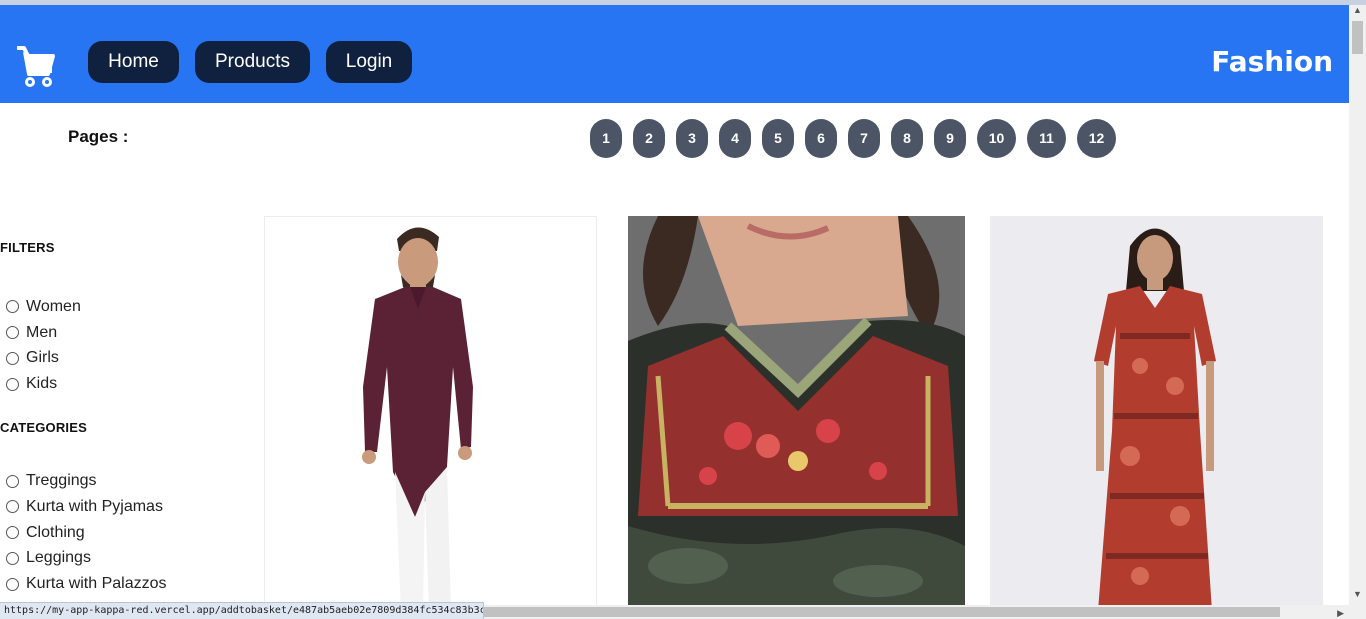  Describe the element at coordinates (649, 138) in the screenshot. I see `page-button-2: 2` at that location.